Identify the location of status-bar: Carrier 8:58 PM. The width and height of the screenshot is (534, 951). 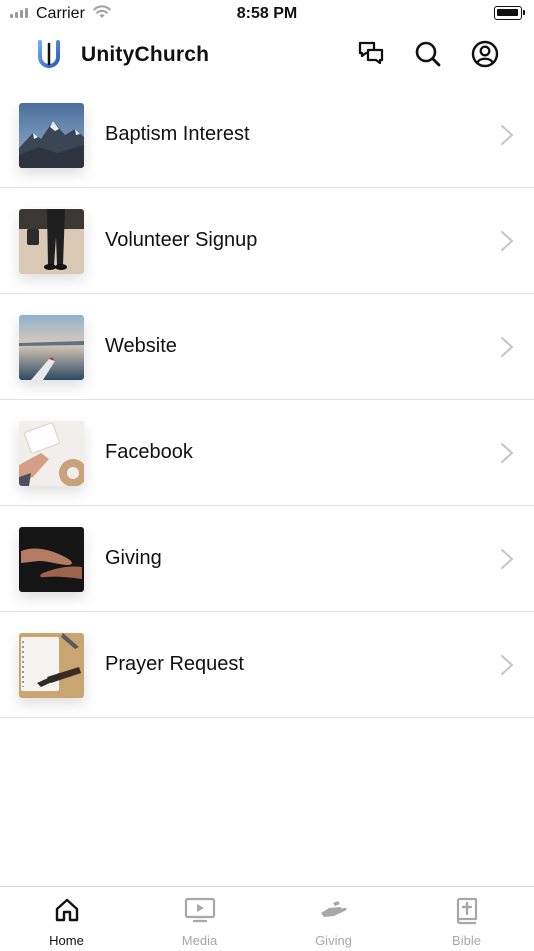
(267, 14).